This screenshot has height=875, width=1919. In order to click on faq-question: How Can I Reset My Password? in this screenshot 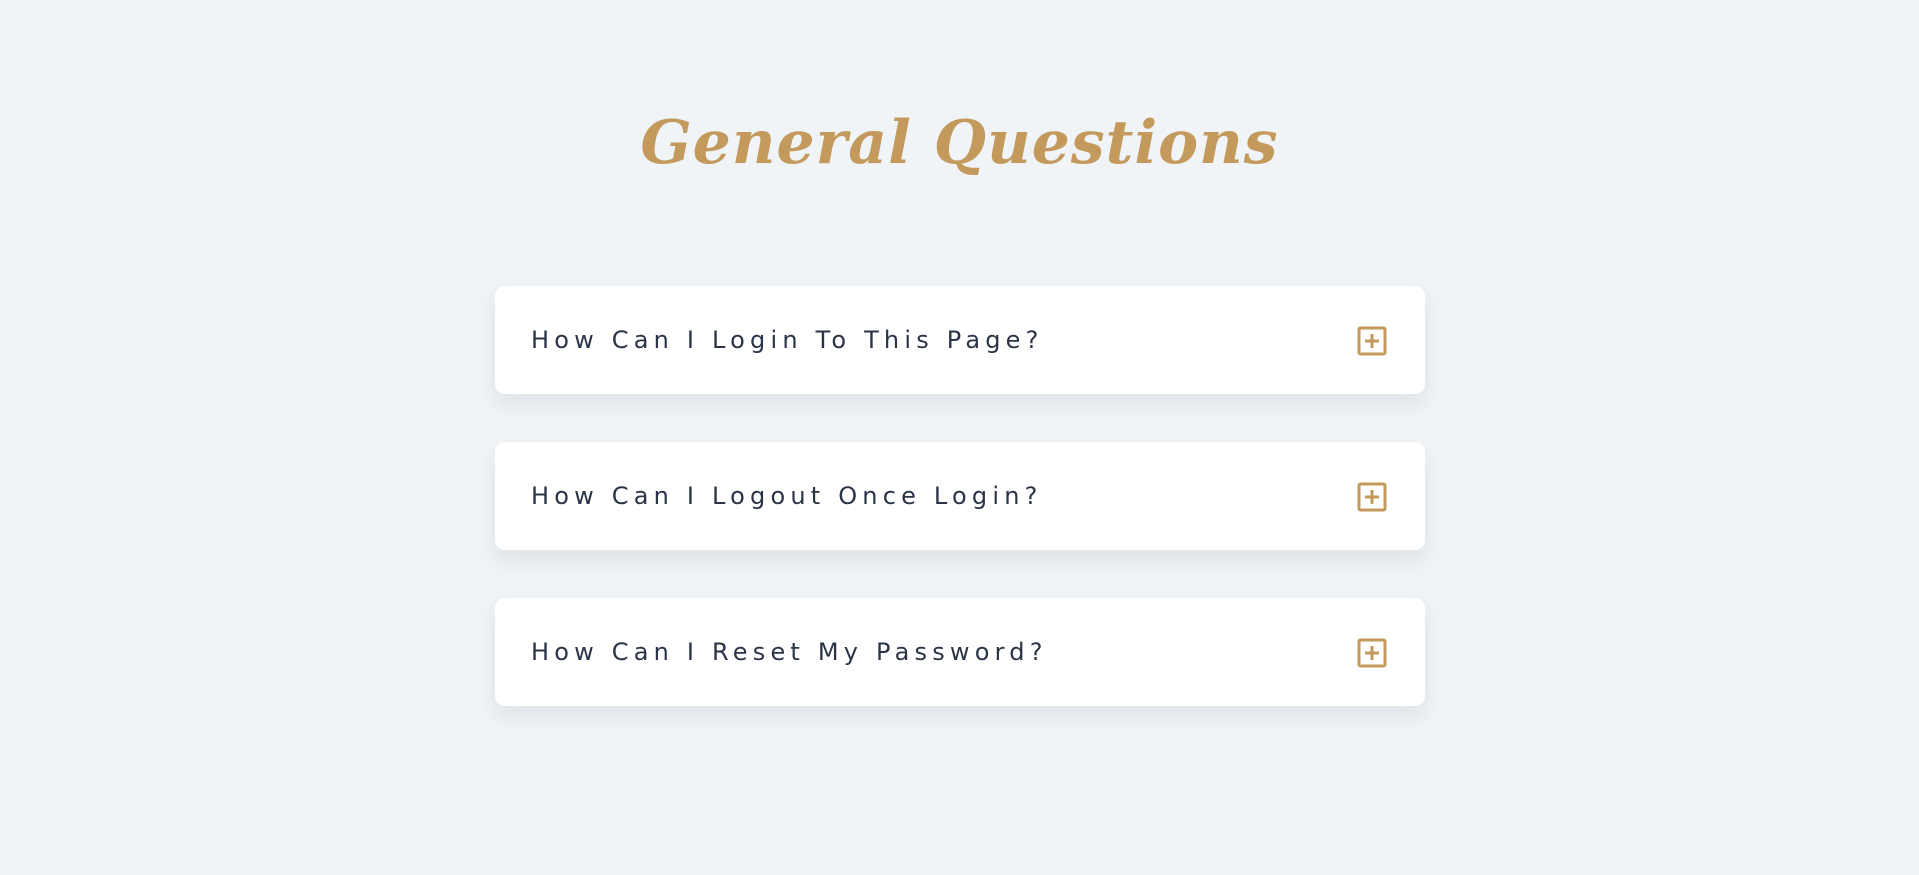, I will do `click(789, 652)`.